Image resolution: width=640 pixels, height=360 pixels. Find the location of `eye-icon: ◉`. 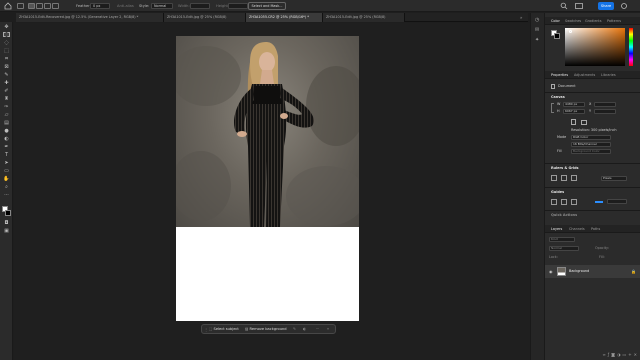

eye-icon: ◉ is located at coordinates (551, 271).